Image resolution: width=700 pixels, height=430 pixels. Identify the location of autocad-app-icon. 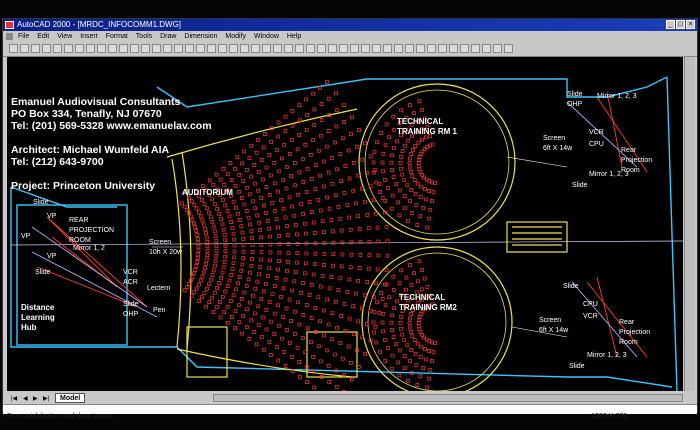
(9, 25).